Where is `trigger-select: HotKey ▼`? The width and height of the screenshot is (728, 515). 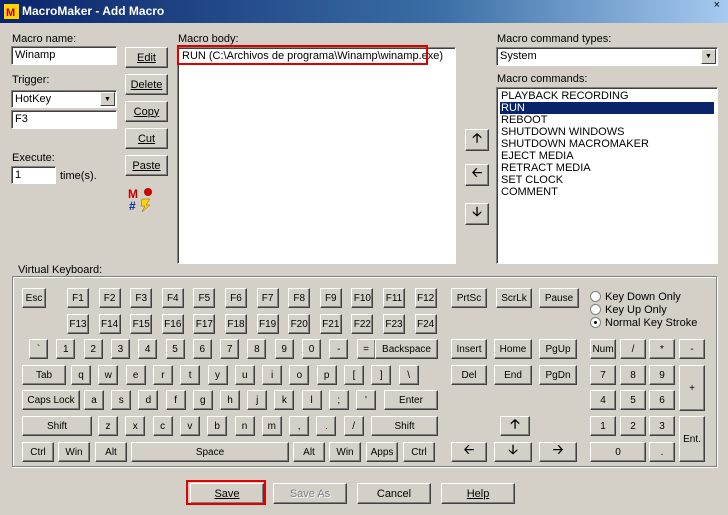 trigger-select: HotKey ▼ is located at coordinates (64, 99).